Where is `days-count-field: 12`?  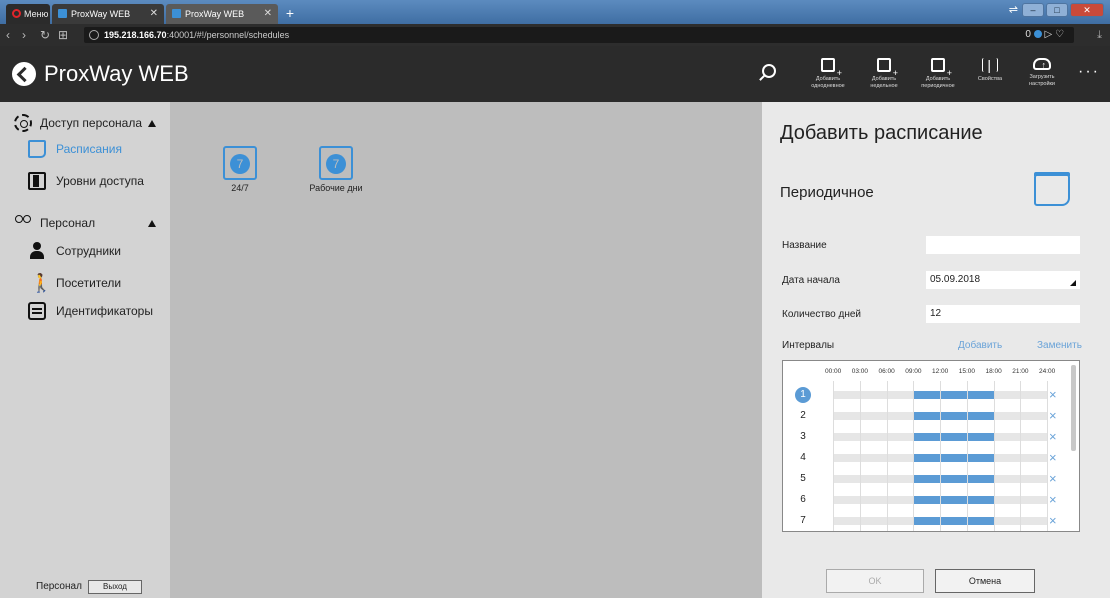
days-count-field: 12 is located at coordinates (1003, 314).